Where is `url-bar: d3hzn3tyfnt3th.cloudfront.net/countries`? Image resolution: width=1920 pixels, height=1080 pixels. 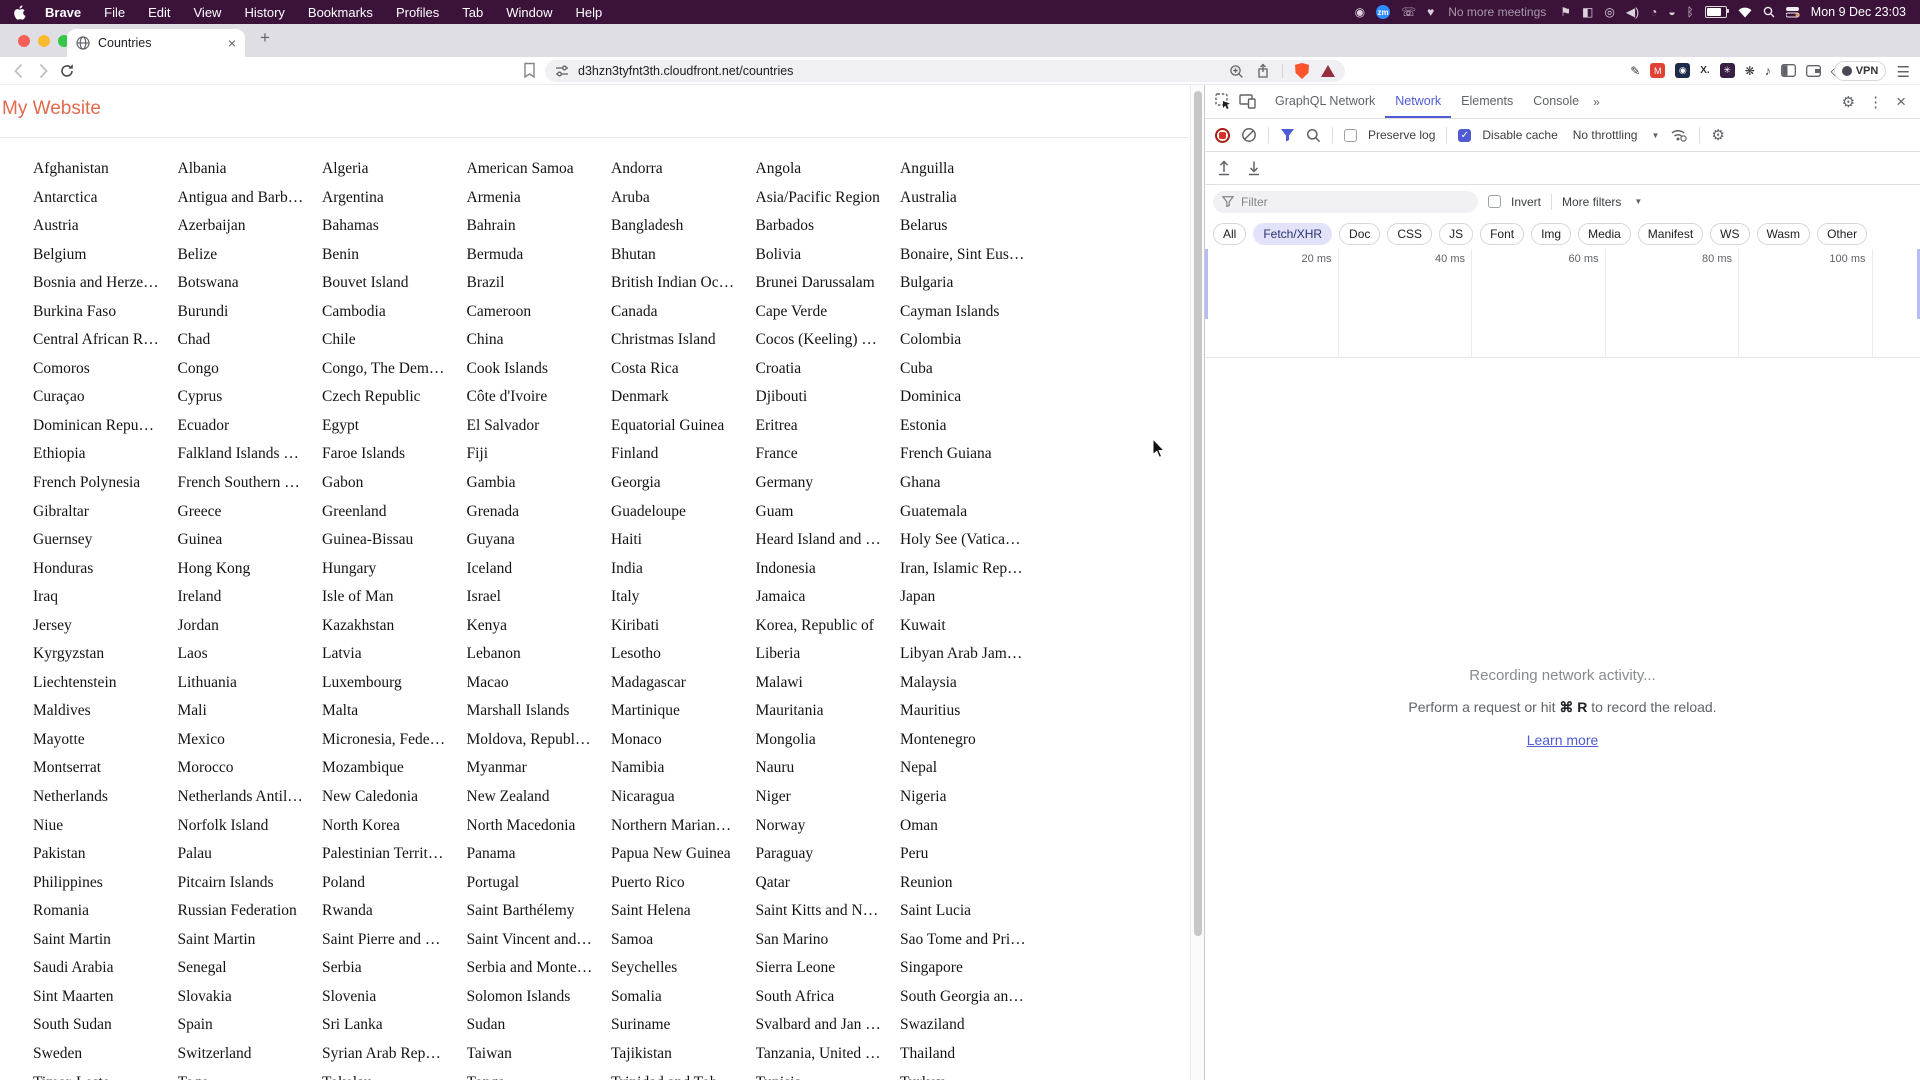
url-bar: d3hzn3tyfnt3th.cloudfront.net/countries is located at coordinates (945, 71).